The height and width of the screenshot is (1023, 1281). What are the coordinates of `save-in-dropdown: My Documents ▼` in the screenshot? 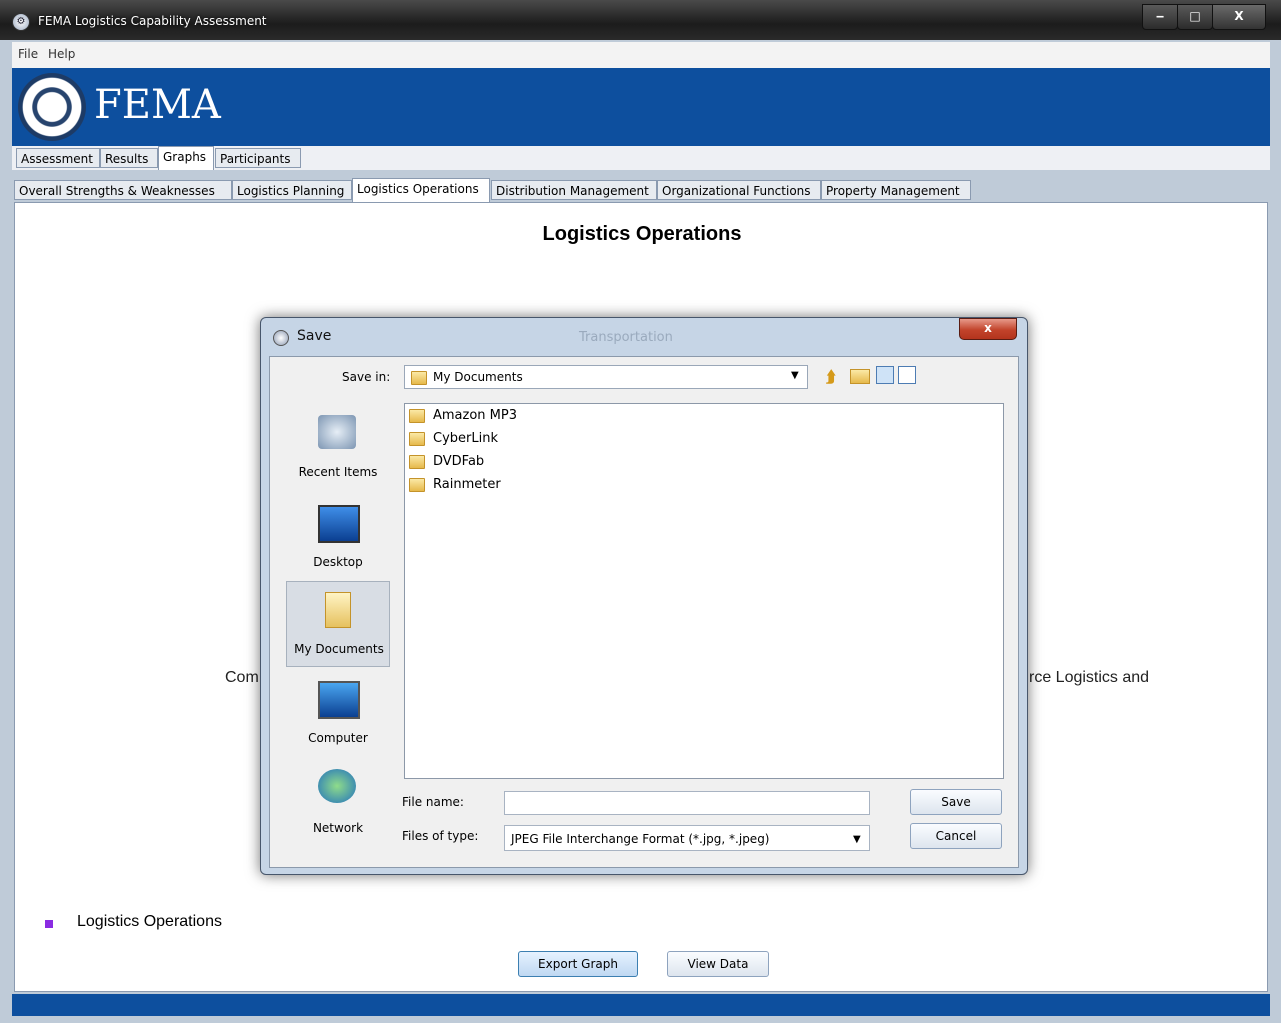 It's located at (606, 377).